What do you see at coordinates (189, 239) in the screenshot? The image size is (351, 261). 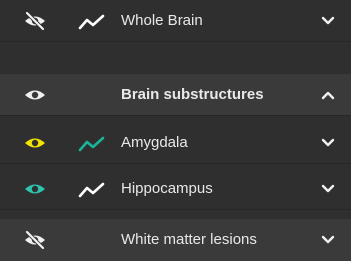 I see `row-label: White matter lesions` at bounding box center [189, 239].